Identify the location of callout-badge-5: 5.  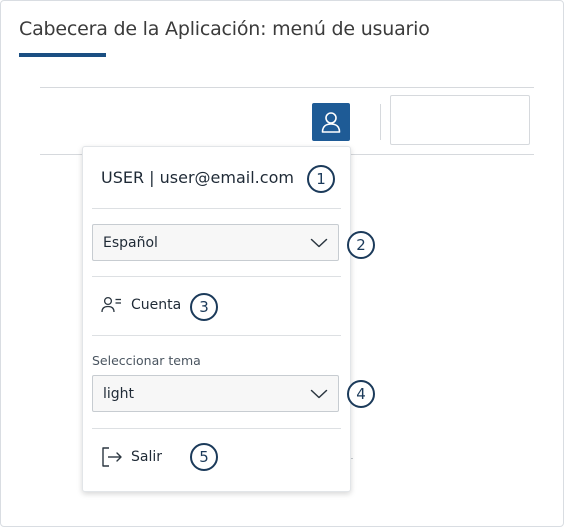
(204, 457).